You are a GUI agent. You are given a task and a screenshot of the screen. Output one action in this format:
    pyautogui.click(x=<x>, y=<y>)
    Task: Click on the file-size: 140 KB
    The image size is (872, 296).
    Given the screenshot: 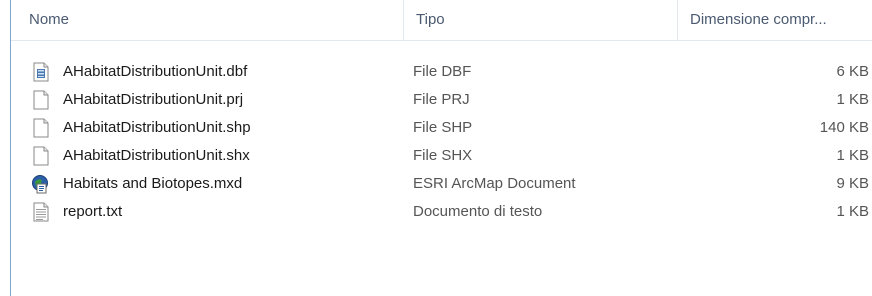 What is the action you would take?
    pyautogui.click(x=844, y=127)
    